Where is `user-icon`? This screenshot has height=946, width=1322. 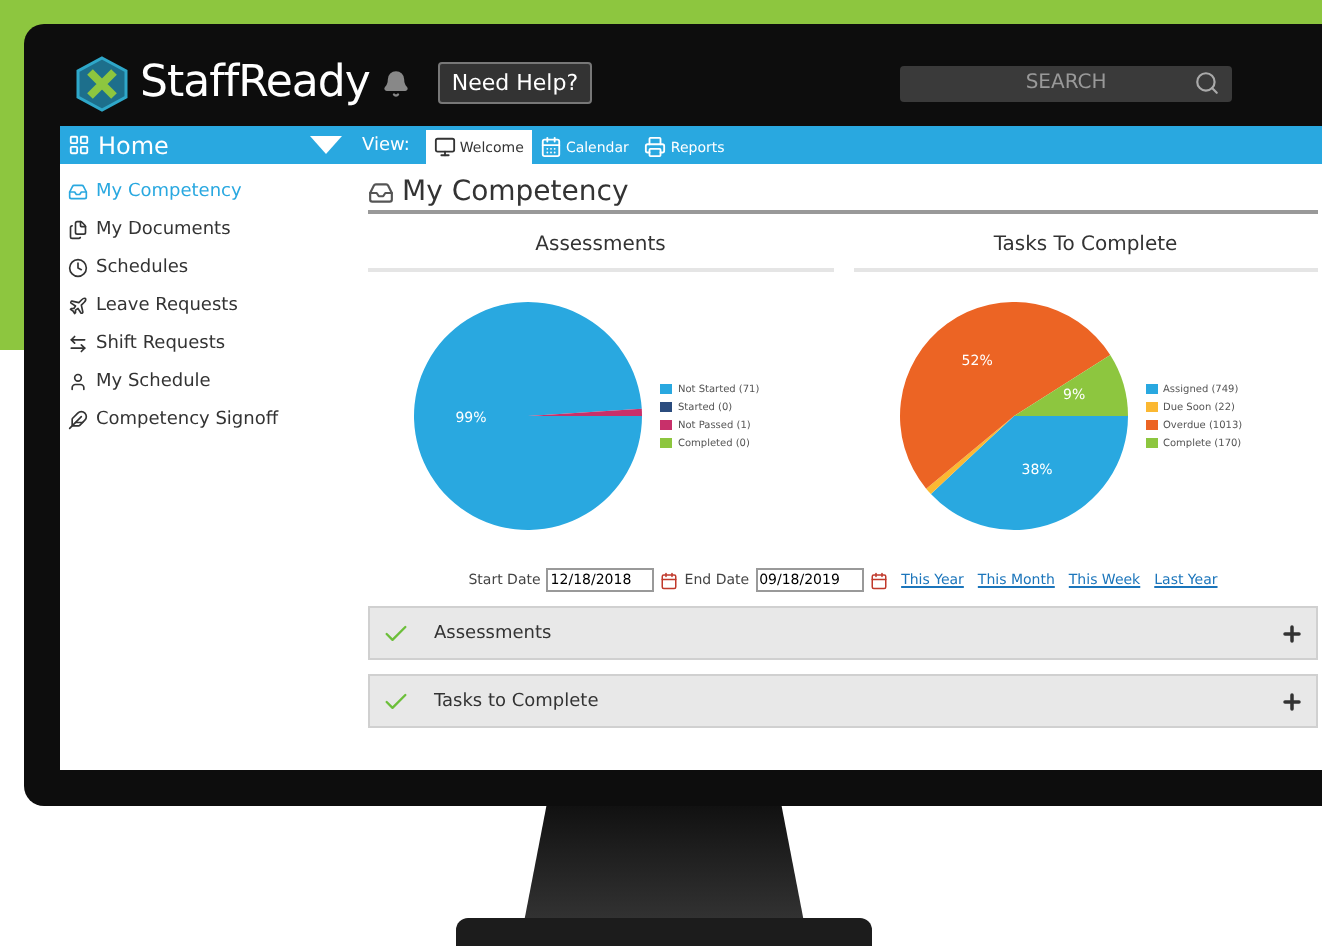
user-icon is located at coordinates (78, 381).